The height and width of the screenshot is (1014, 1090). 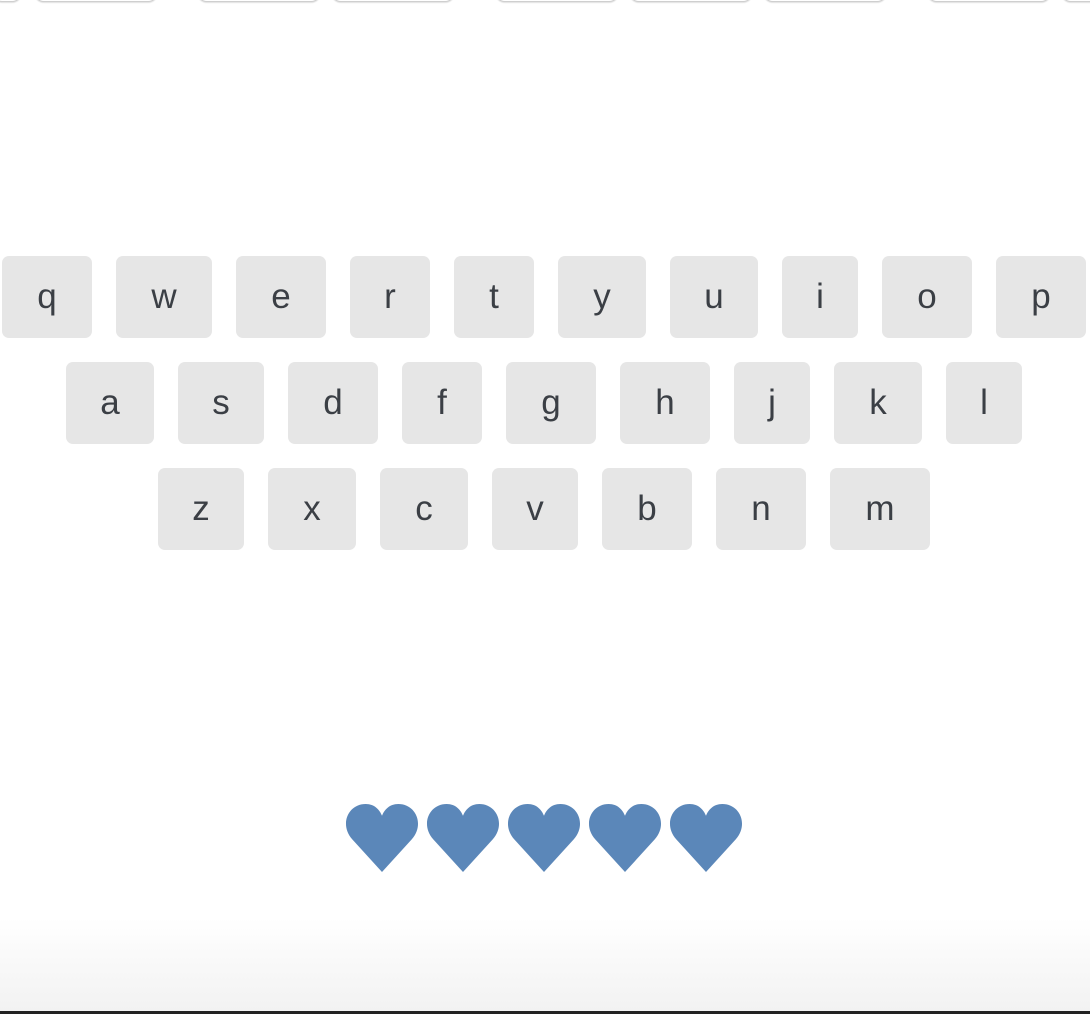 I want to click on key-i: i, so click(x=820, y=297).